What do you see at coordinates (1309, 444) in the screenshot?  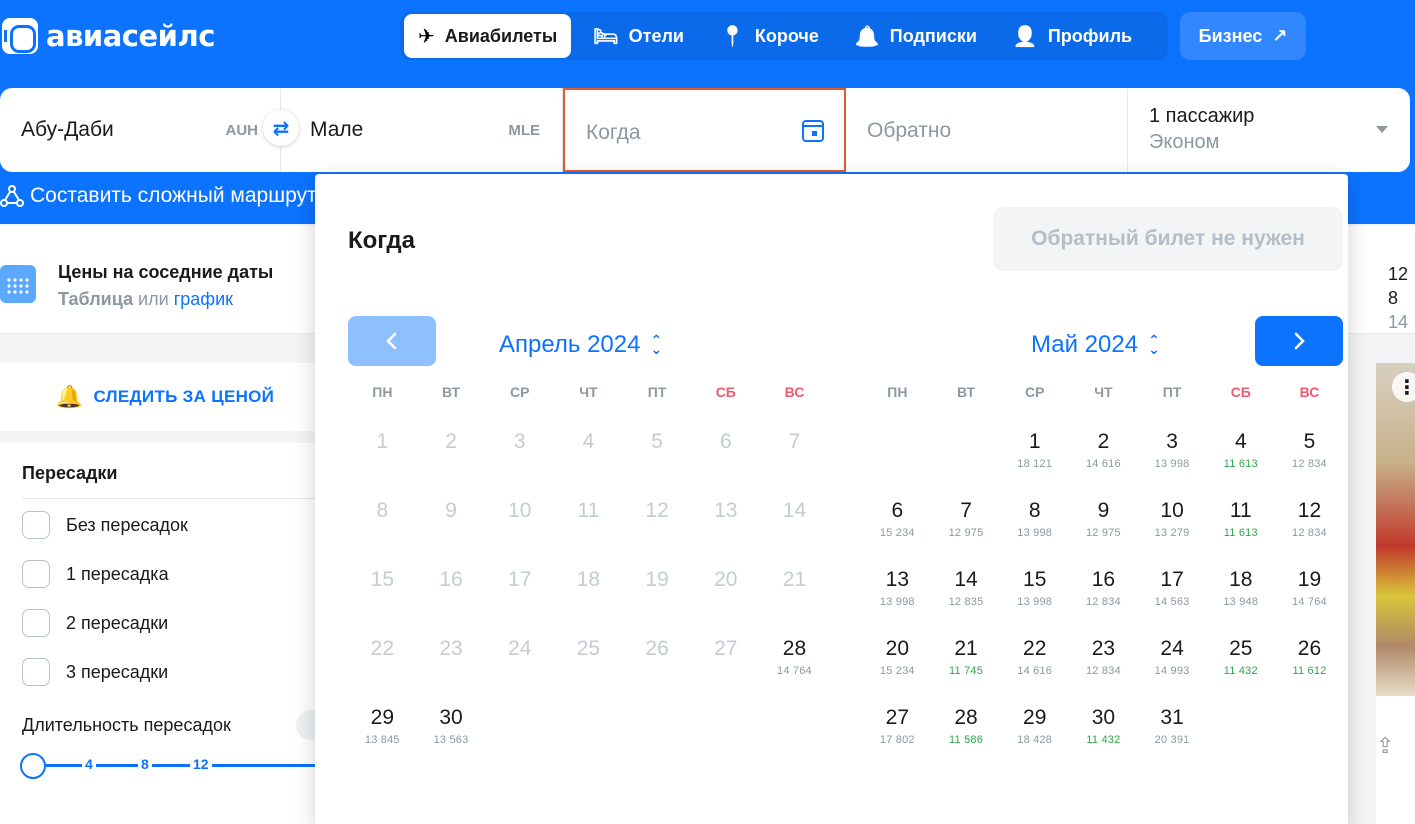 I see `calendar-day: 512 834` at bounding box center [1309, 444].